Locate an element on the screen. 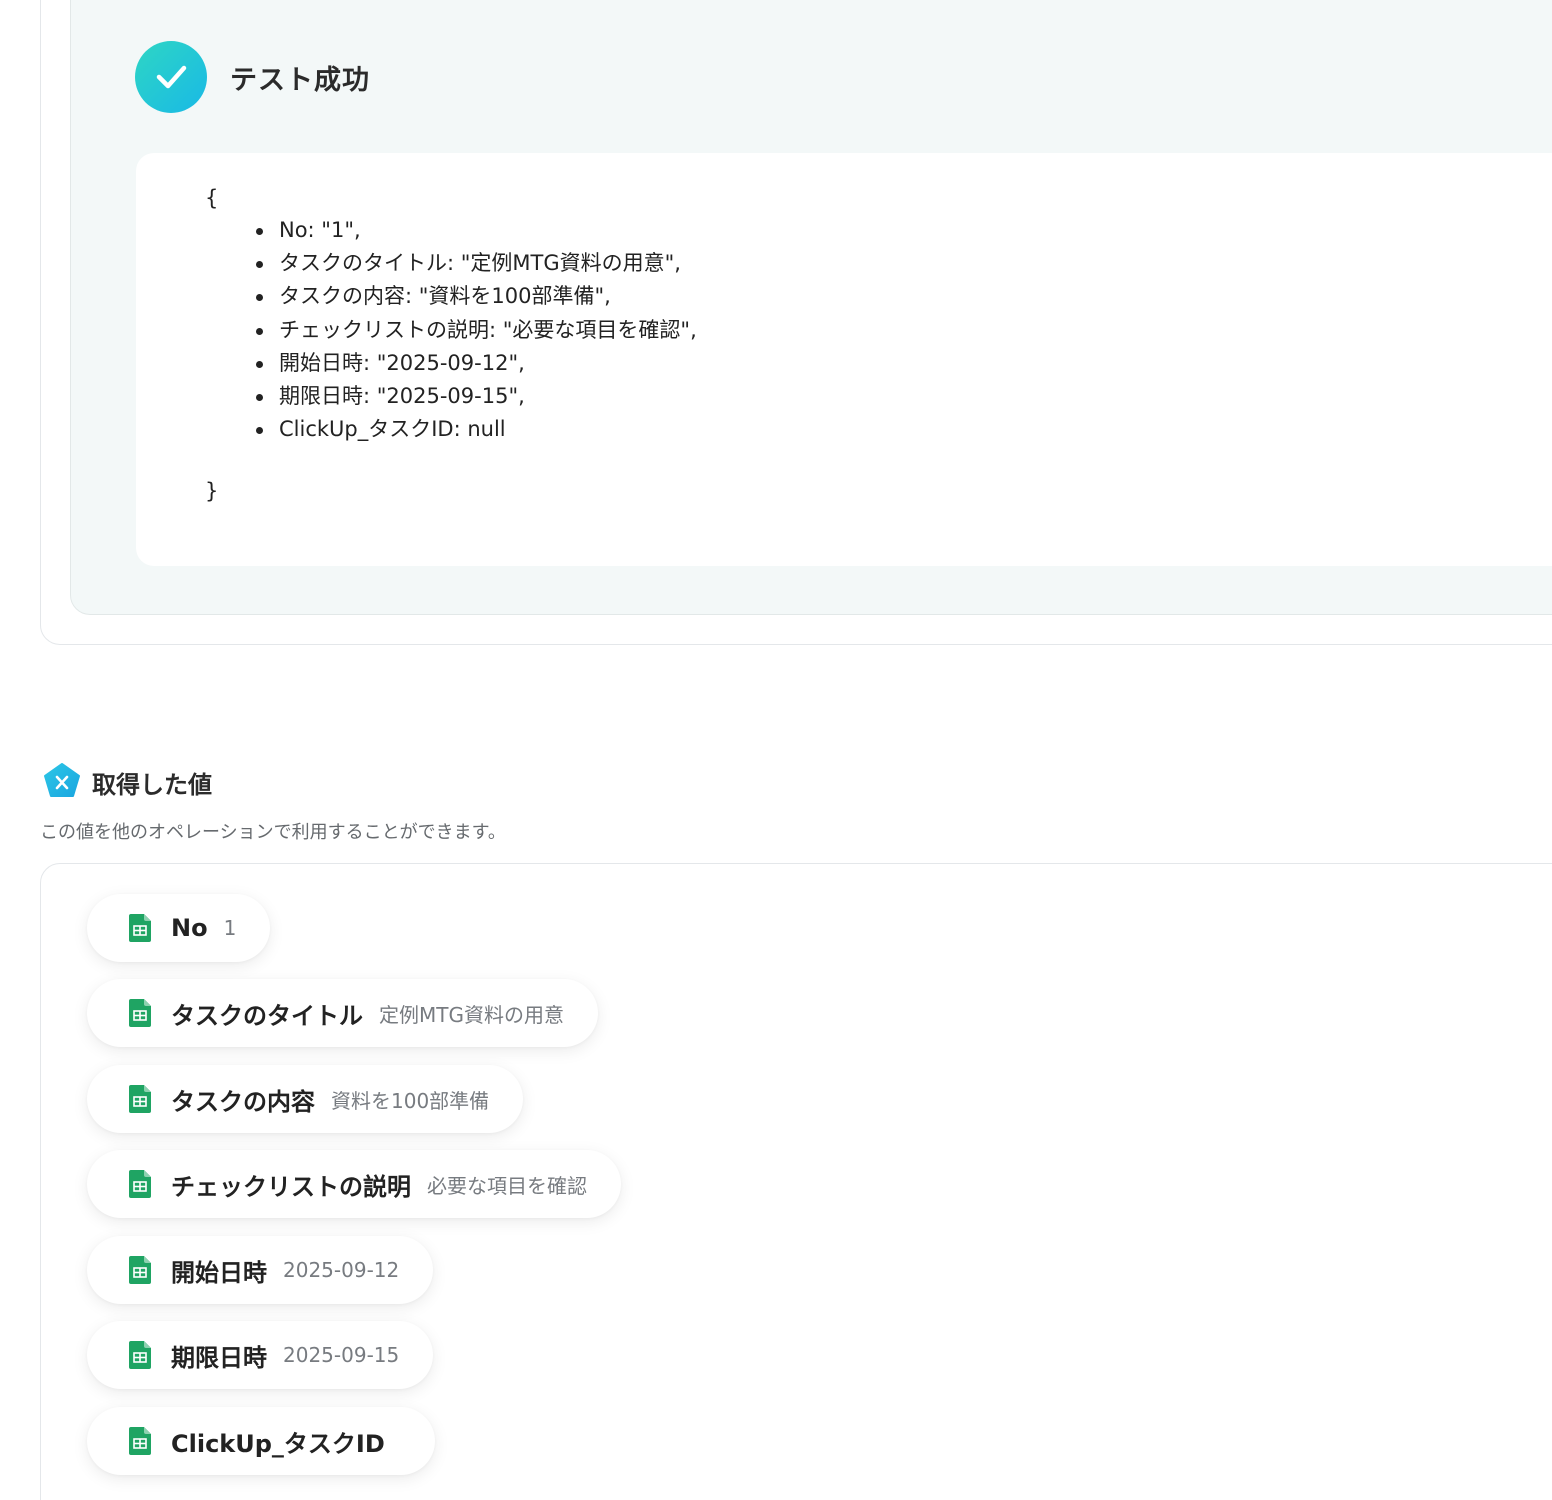 Image resolution: width=1552 pixels, height=1500 pixels. json-line: チェックリストの説明: "必要な項目を確認", is located at coordinates (476, 330).